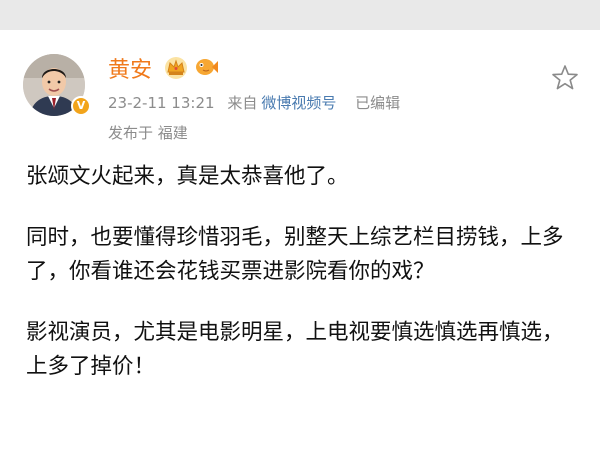  I want to click on source-prefix: 来自, so click(242, 103).